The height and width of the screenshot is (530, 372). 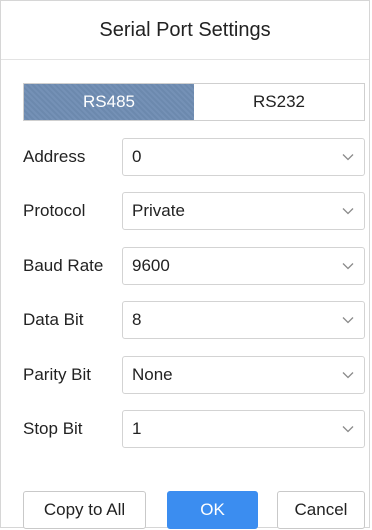 I want to click on parity-bit-select: None, so click(x=243, y=375).